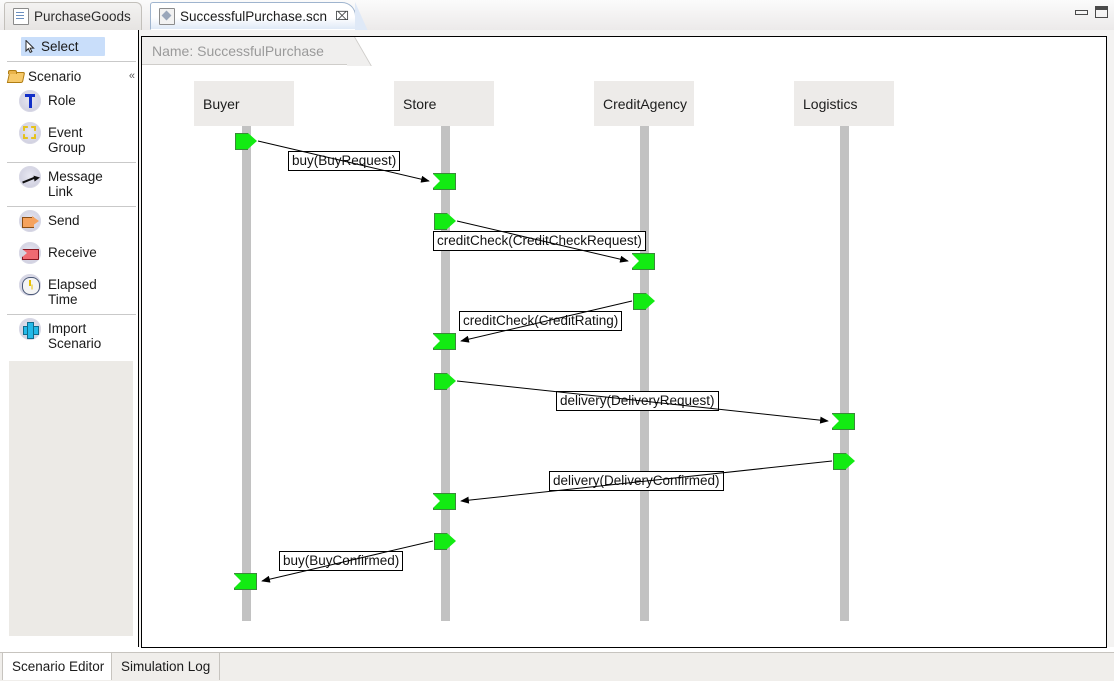 This screenshot has width=1114, height=681. I want to click on role-icon, so click(30, 101).